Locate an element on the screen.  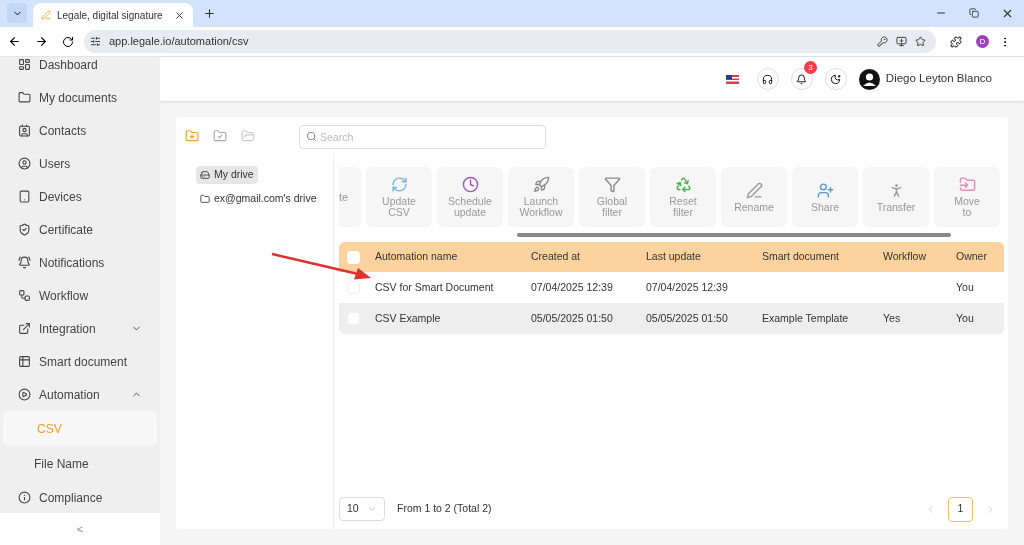
shield-icon is located at coordinates (24, 229).